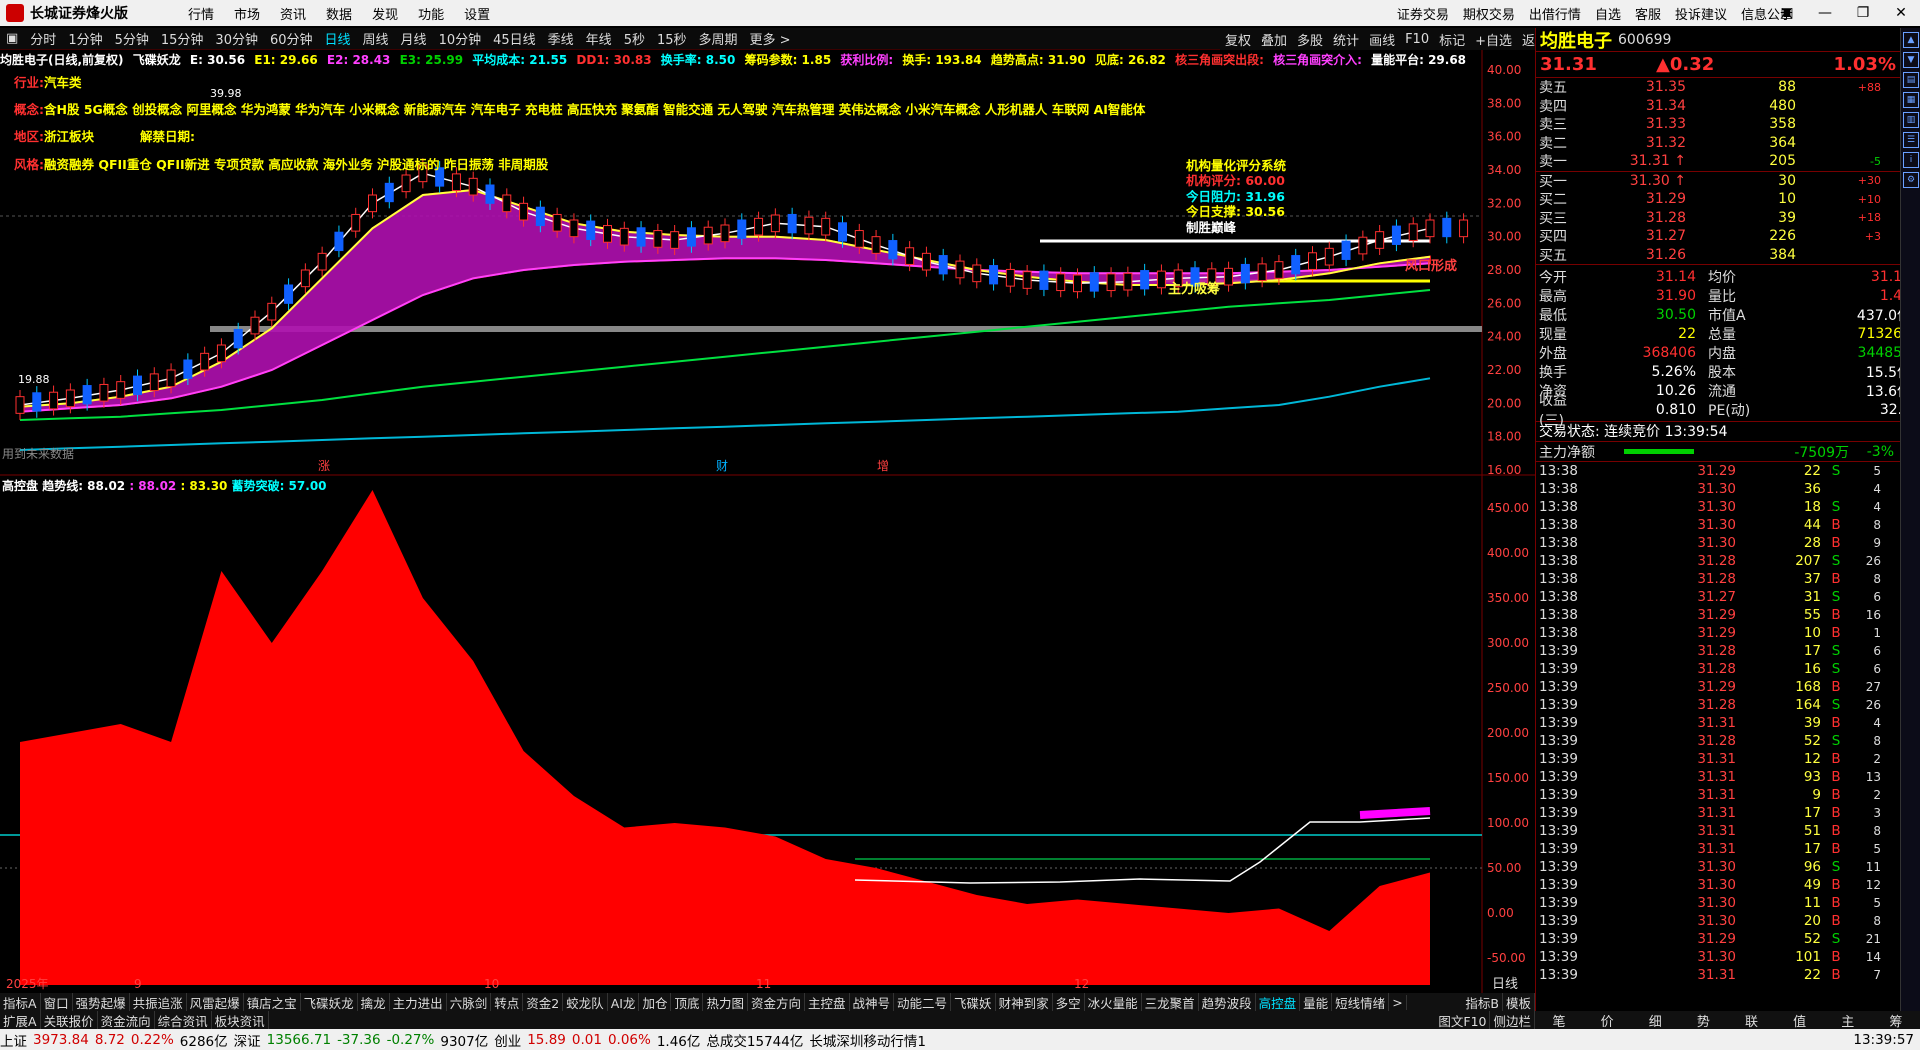 The width and height of the screenshot is (1920, 1050). I want to click on indicator-tab: 镇店之宝, so click(272, 1002).